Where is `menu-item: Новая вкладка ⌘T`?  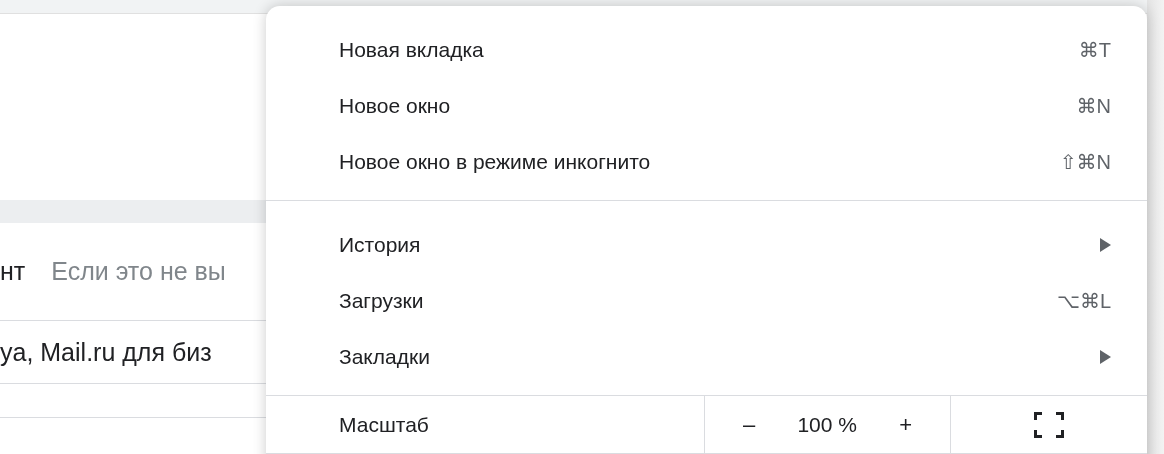 menu-item: Новая вкладка ⌘T is located at coordinates (706, 50).